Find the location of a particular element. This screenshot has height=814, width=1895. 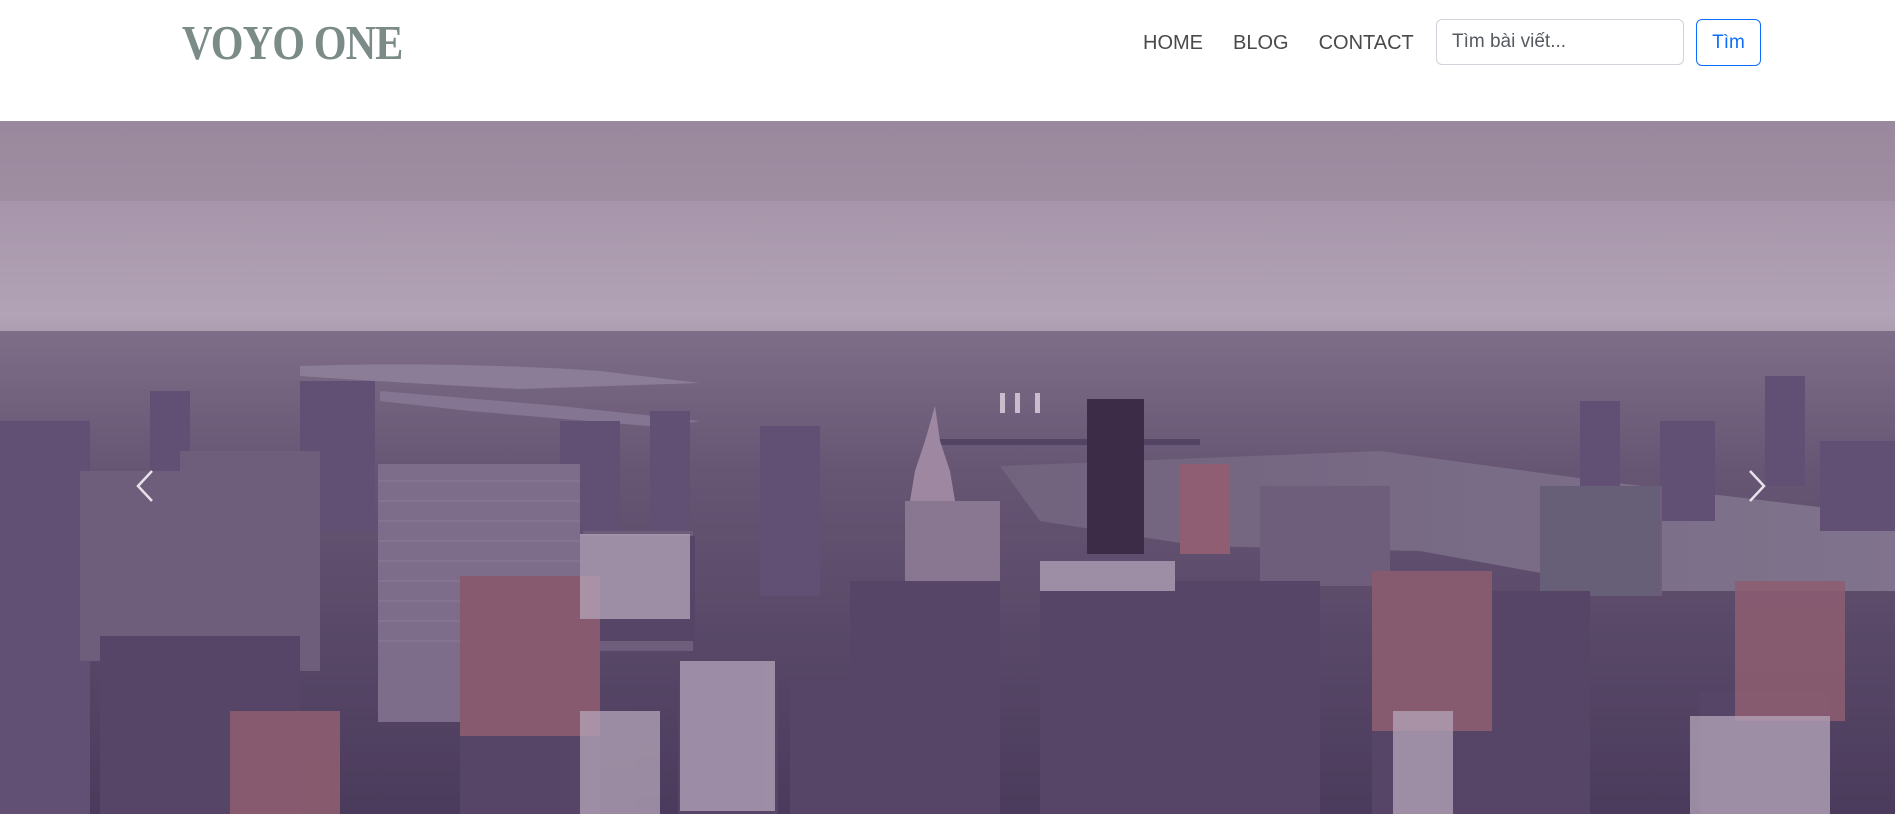

chevron-right-icon is located at coordinates (1757, 486).